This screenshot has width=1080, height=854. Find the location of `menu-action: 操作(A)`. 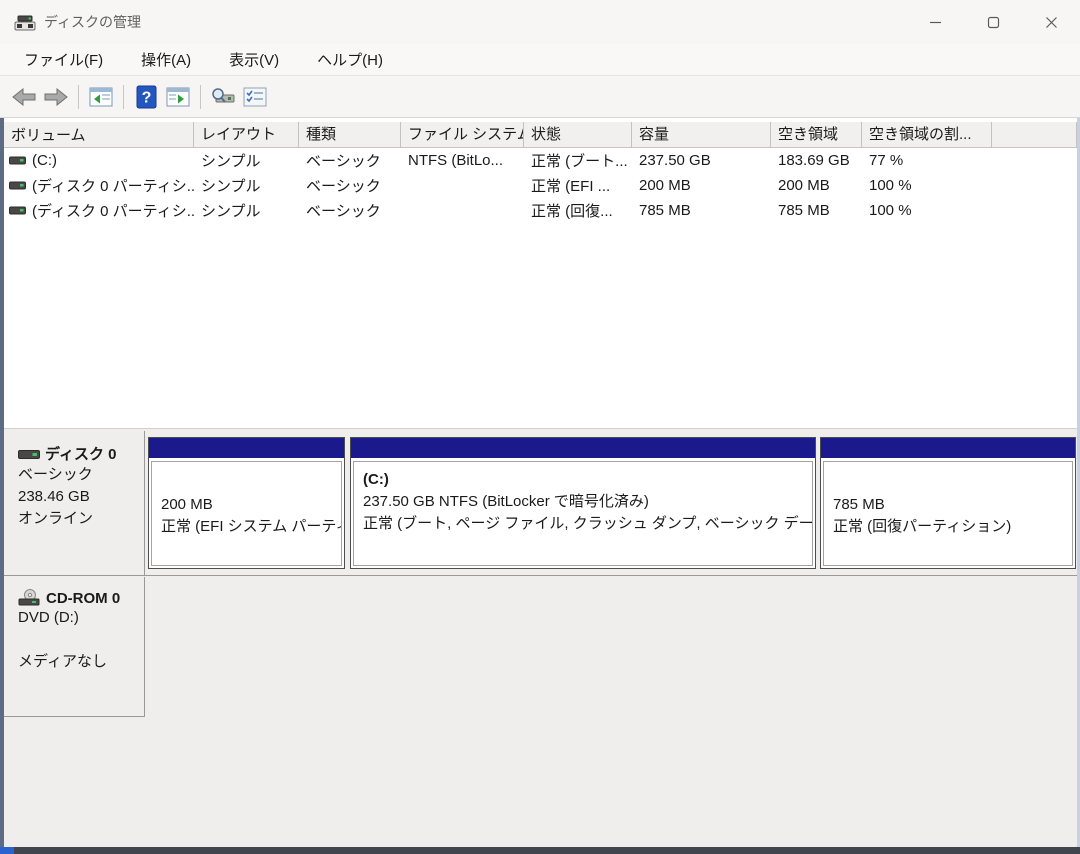

menu-action: 操作(A) is located at coordinates (166, 59).